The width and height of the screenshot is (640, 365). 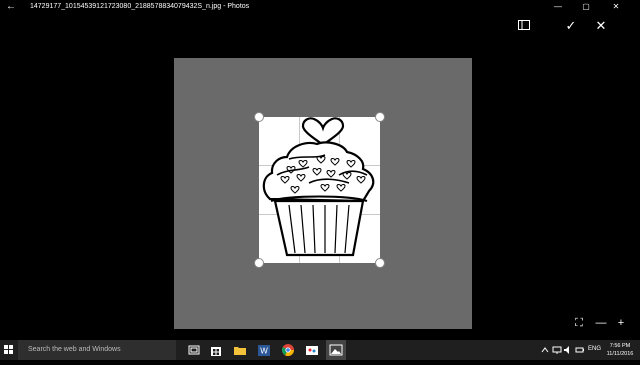 I want to click on store-button, so click(x=216, y=350).